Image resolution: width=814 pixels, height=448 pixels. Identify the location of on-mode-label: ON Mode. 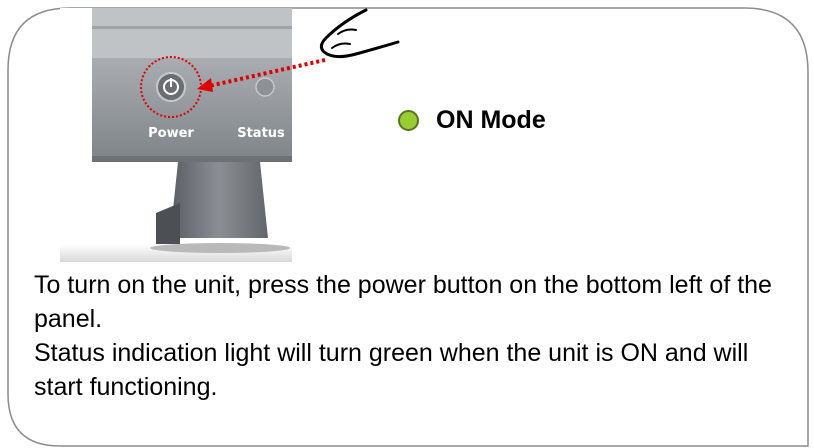
(491, 120).